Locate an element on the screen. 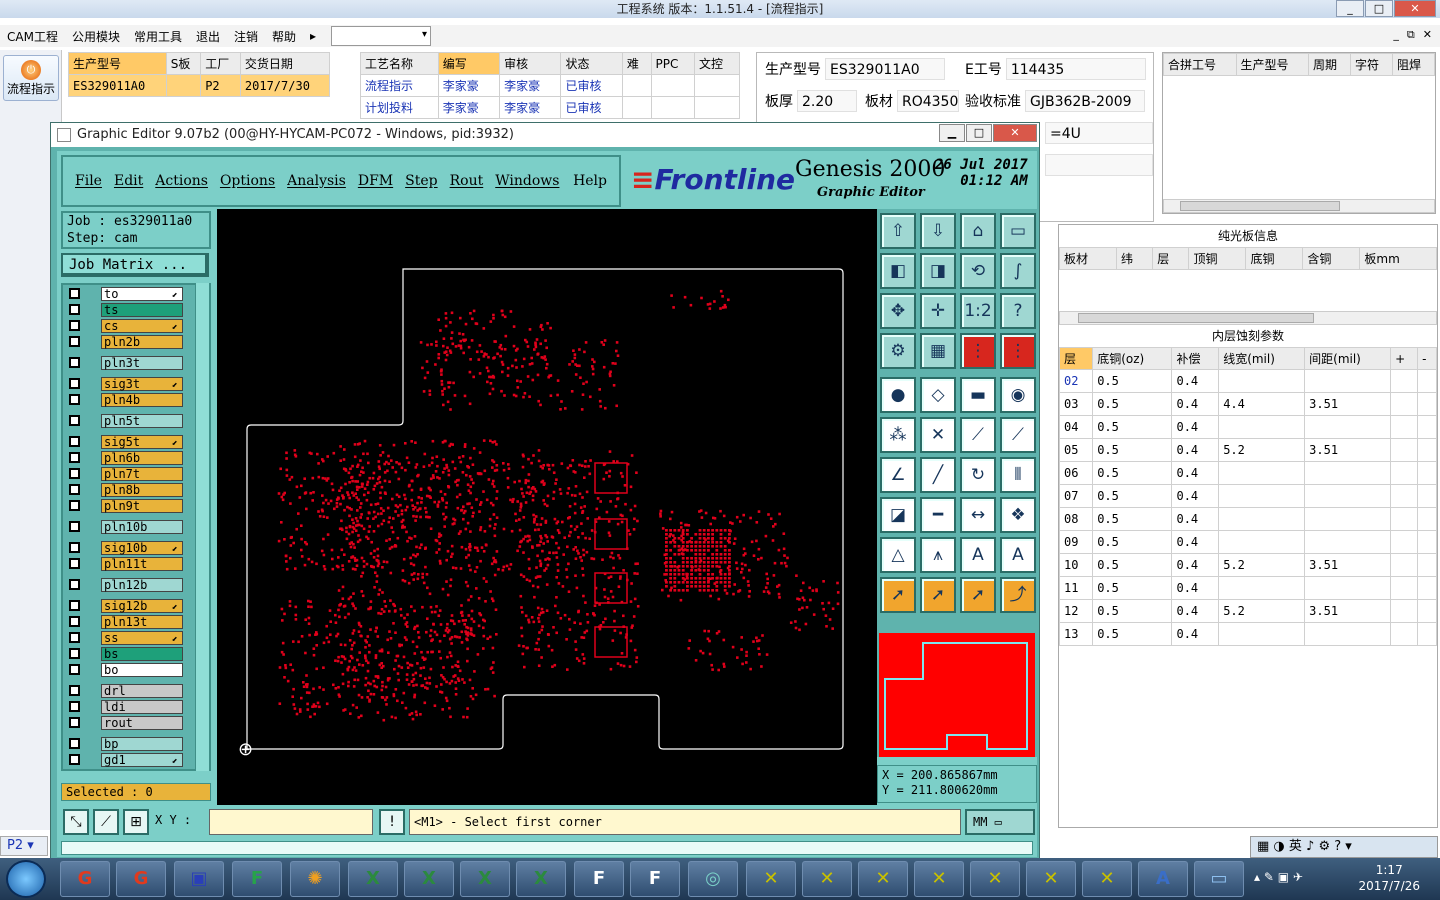 This screenshot has width=1440, height=900. col-header: 工艺名称 is located at coordinates (399, 63).